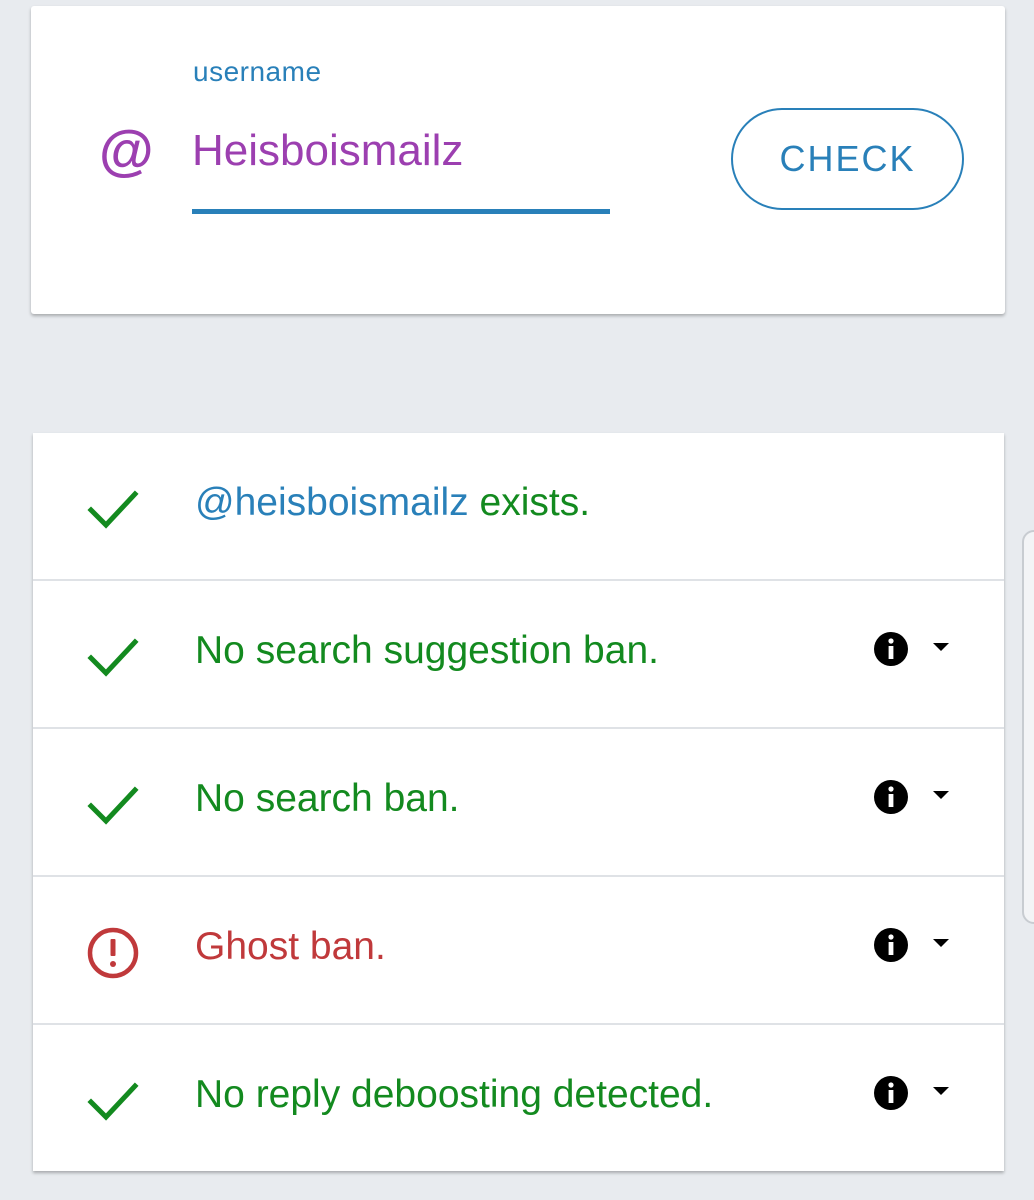  I want to click on alert-circle-icon, so click(113, 953).